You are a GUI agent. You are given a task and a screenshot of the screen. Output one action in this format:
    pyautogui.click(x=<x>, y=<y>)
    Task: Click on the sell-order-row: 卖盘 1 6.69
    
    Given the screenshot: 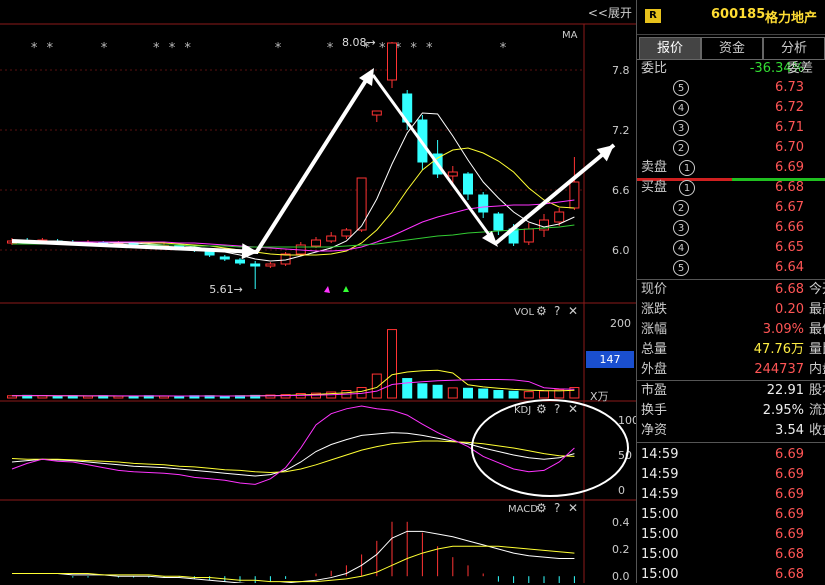 What is the action you would take?
    pyautogui.click(x=731, y=168)
    